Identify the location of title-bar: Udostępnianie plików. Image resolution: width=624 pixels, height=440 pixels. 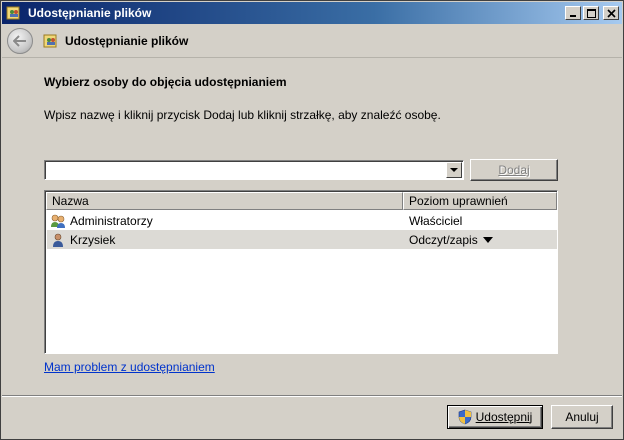
(312, 13).